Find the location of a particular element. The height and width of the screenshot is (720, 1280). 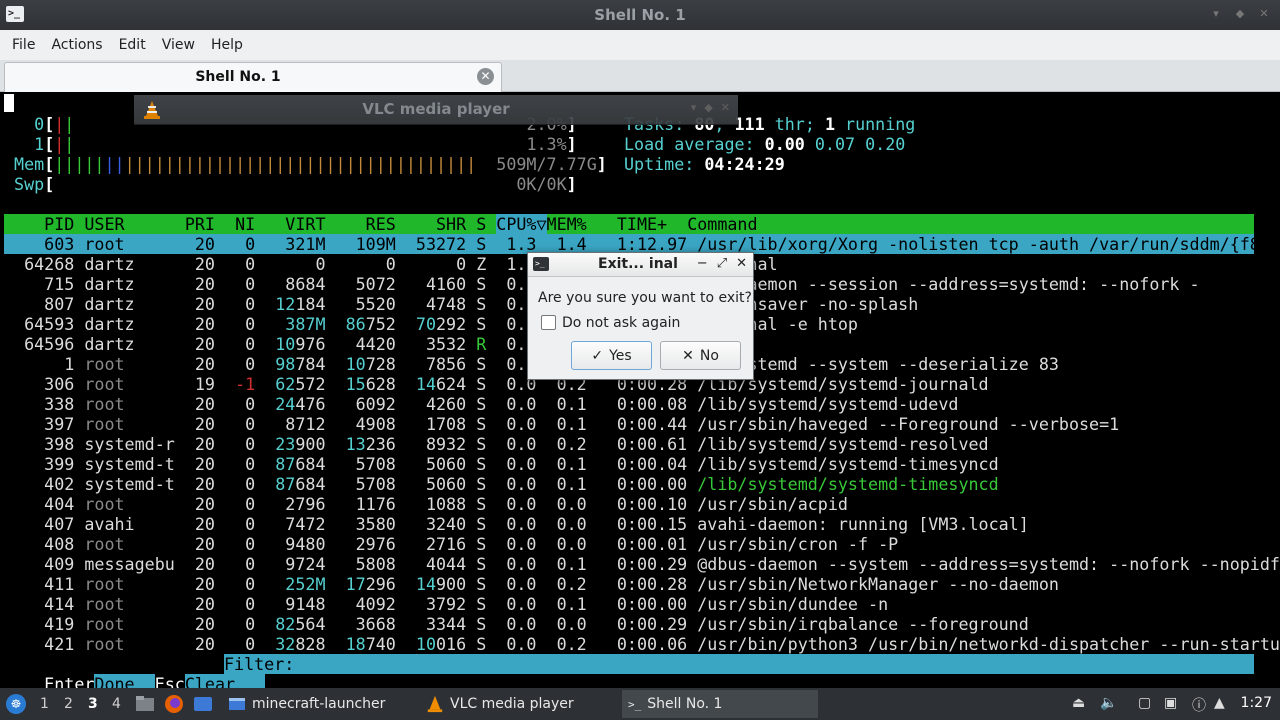

cell-time: 0:00.04 is located at coordinates (647, 464).